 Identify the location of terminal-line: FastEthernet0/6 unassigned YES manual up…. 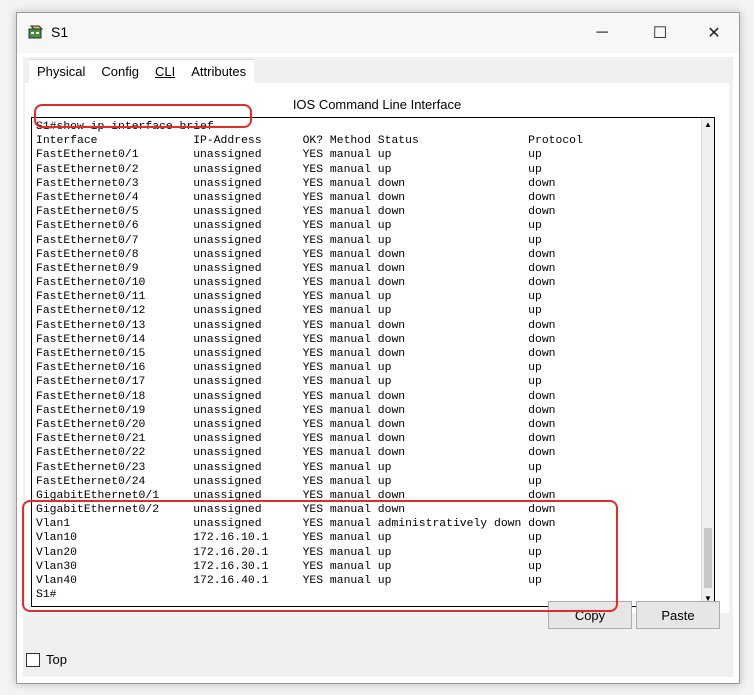
(289, 226).